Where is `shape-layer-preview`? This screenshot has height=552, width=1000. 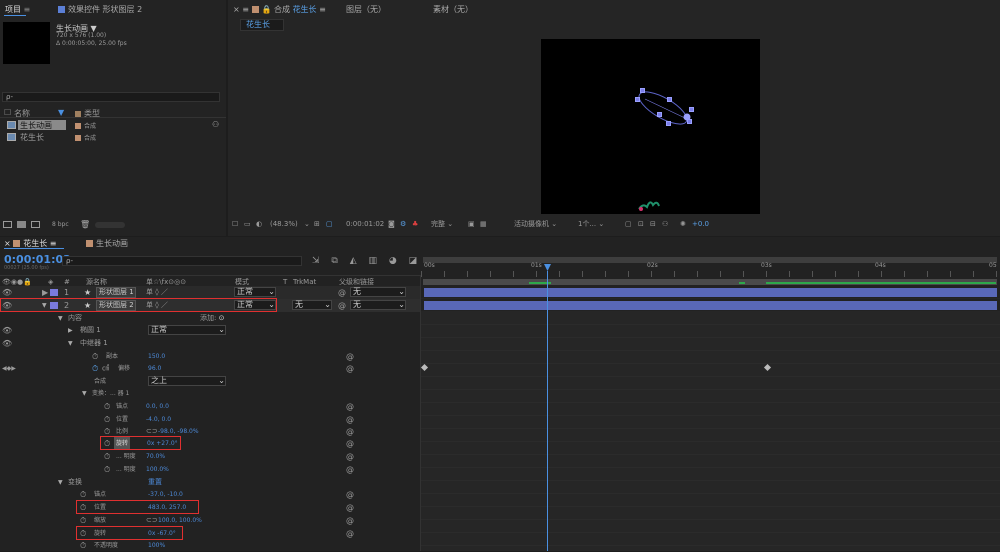
shape-layer-preview is located at coordinates (664, 151).